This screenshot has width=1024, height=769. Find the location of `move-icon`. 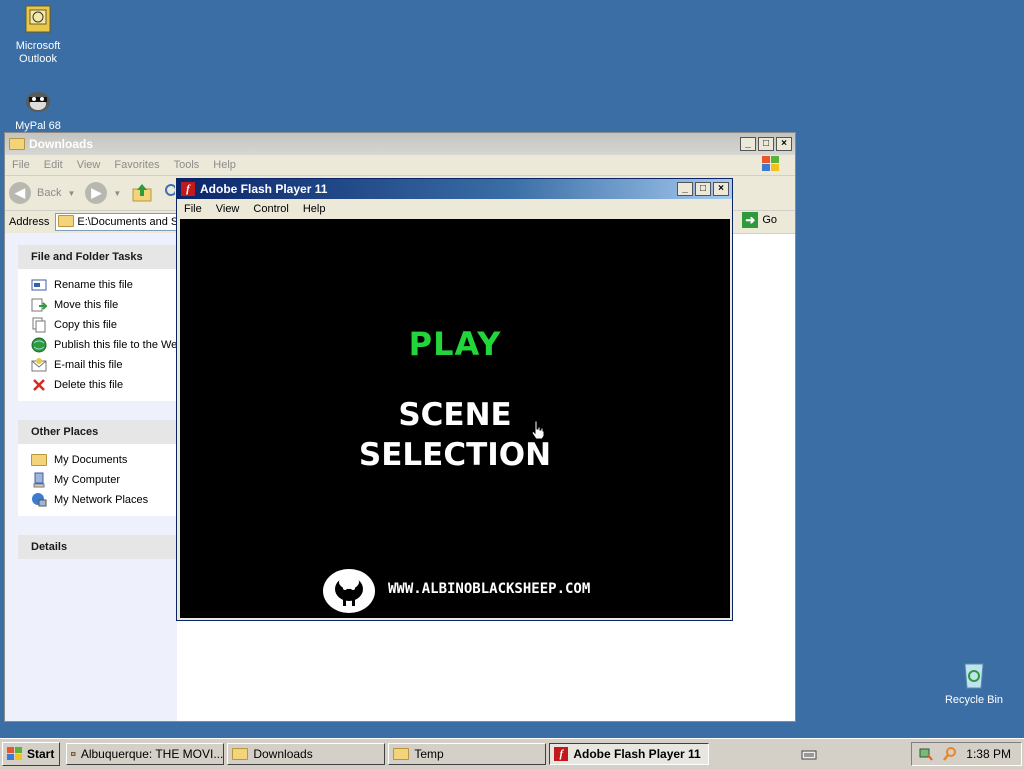

move-icon is located at coordinates (39, 305).